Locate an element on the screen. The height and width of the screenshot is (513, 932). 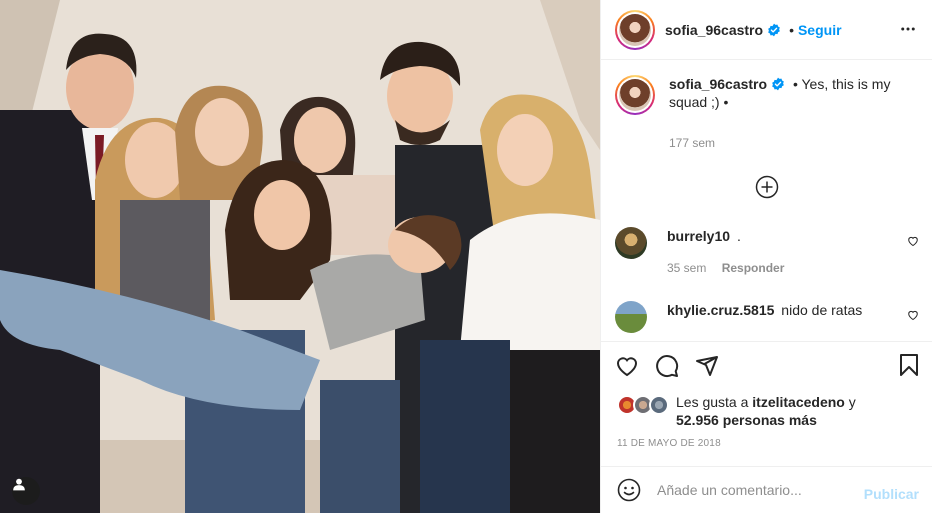
paper-plane-icon is located at coordinates (707, 365).